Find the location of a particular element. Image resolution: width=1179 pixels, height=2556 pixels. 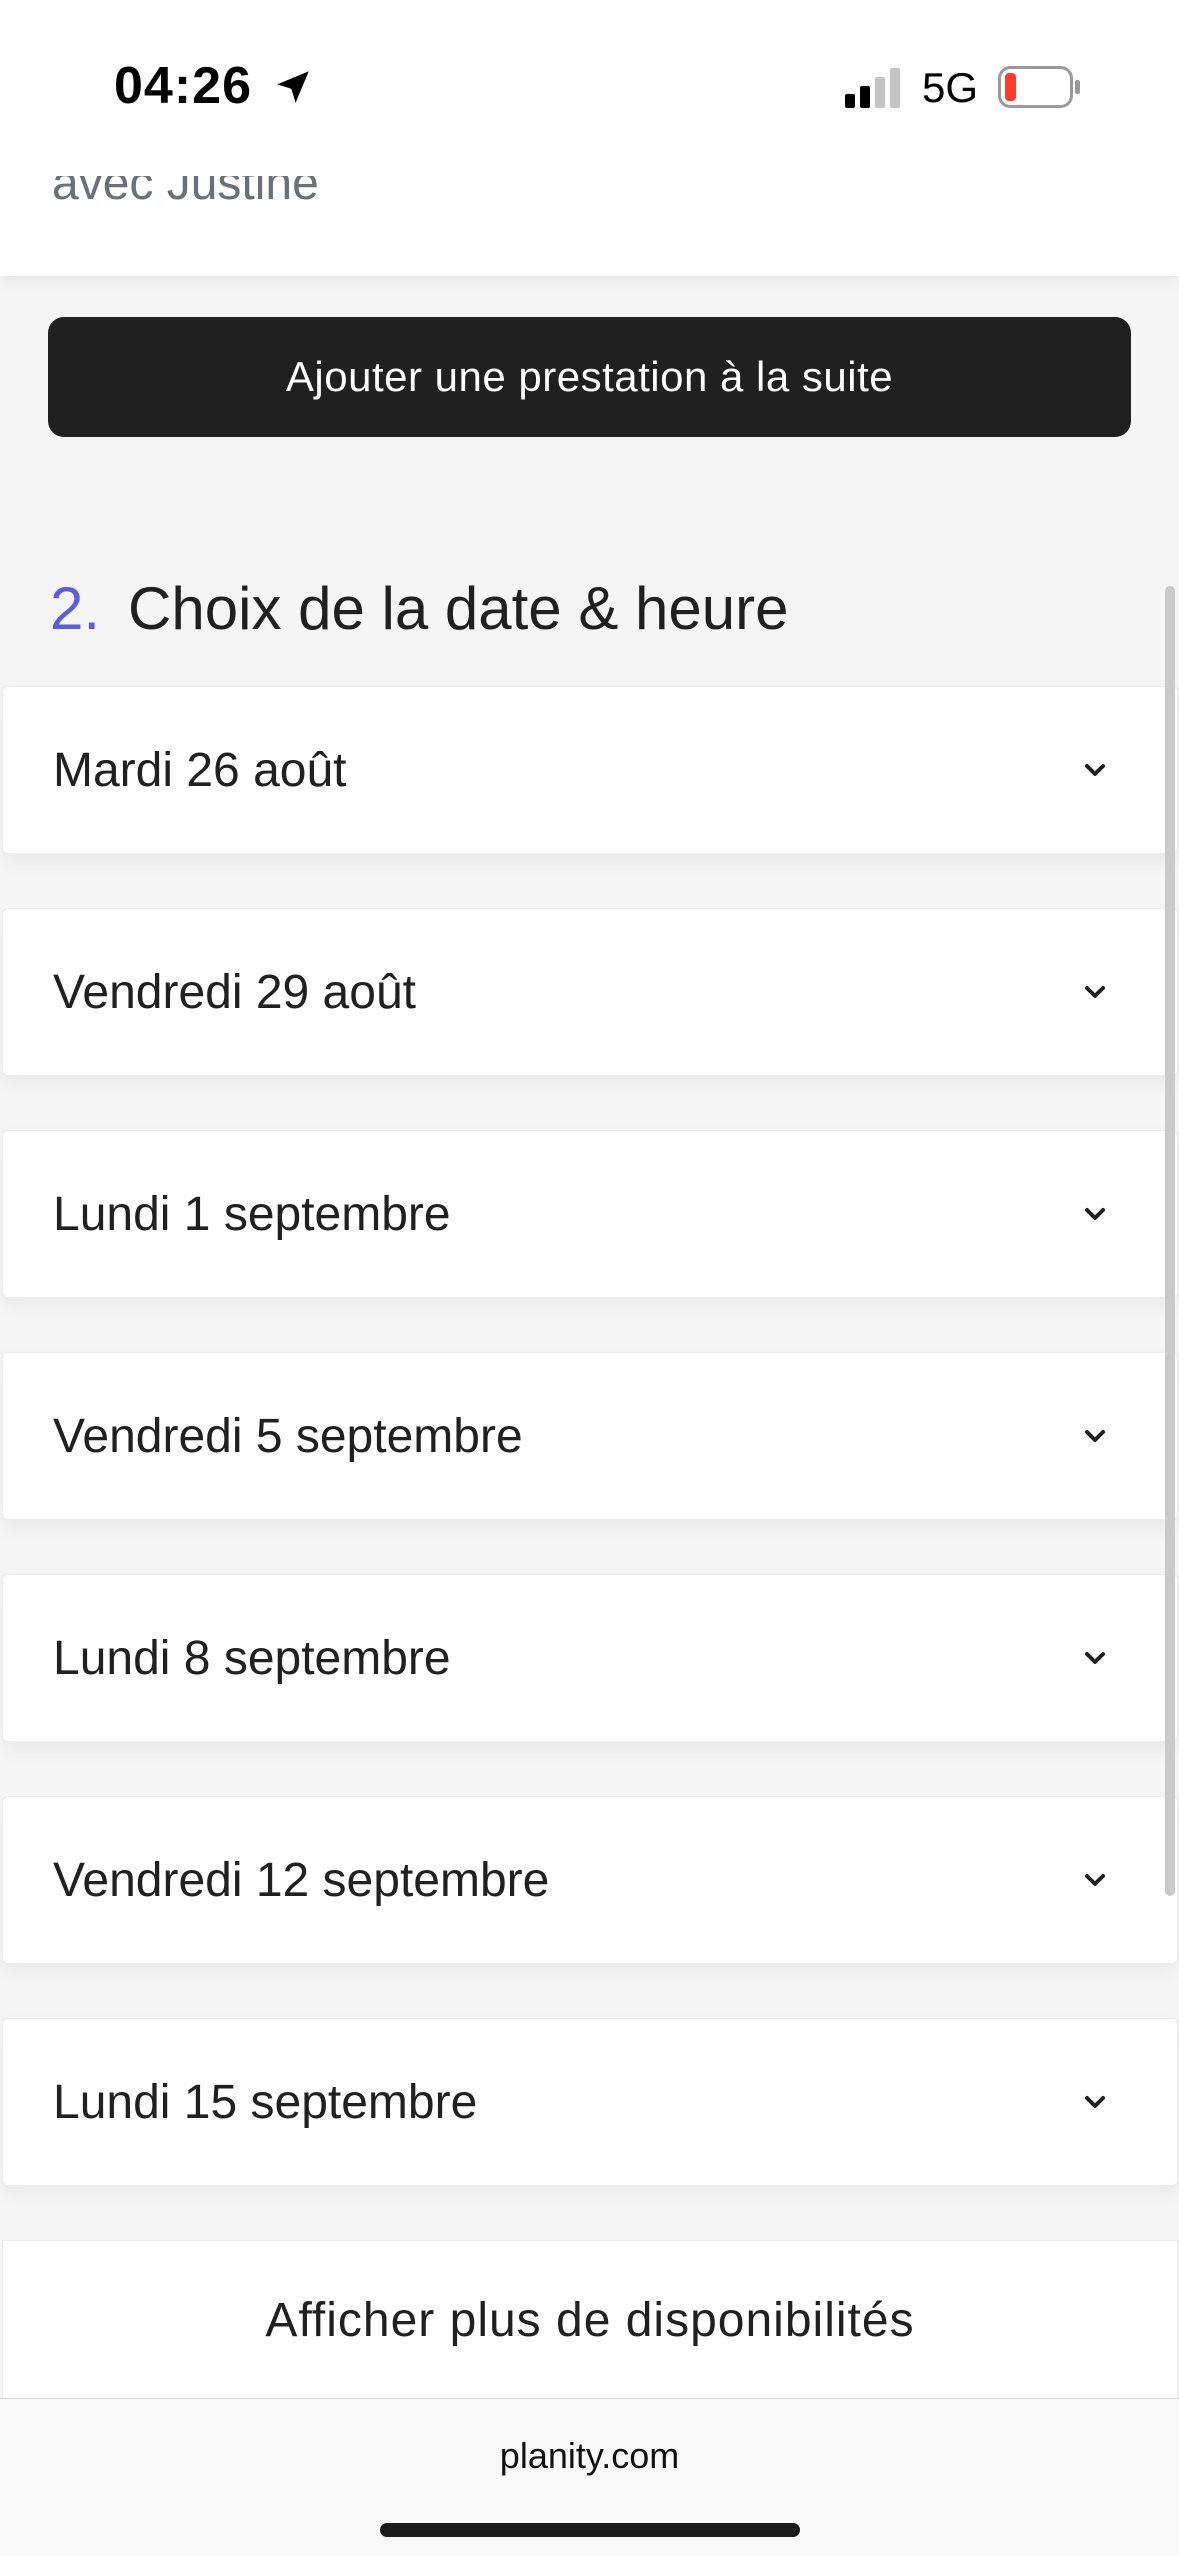

section-title: Choix de la date & heure is located at coordinates (458, 608).